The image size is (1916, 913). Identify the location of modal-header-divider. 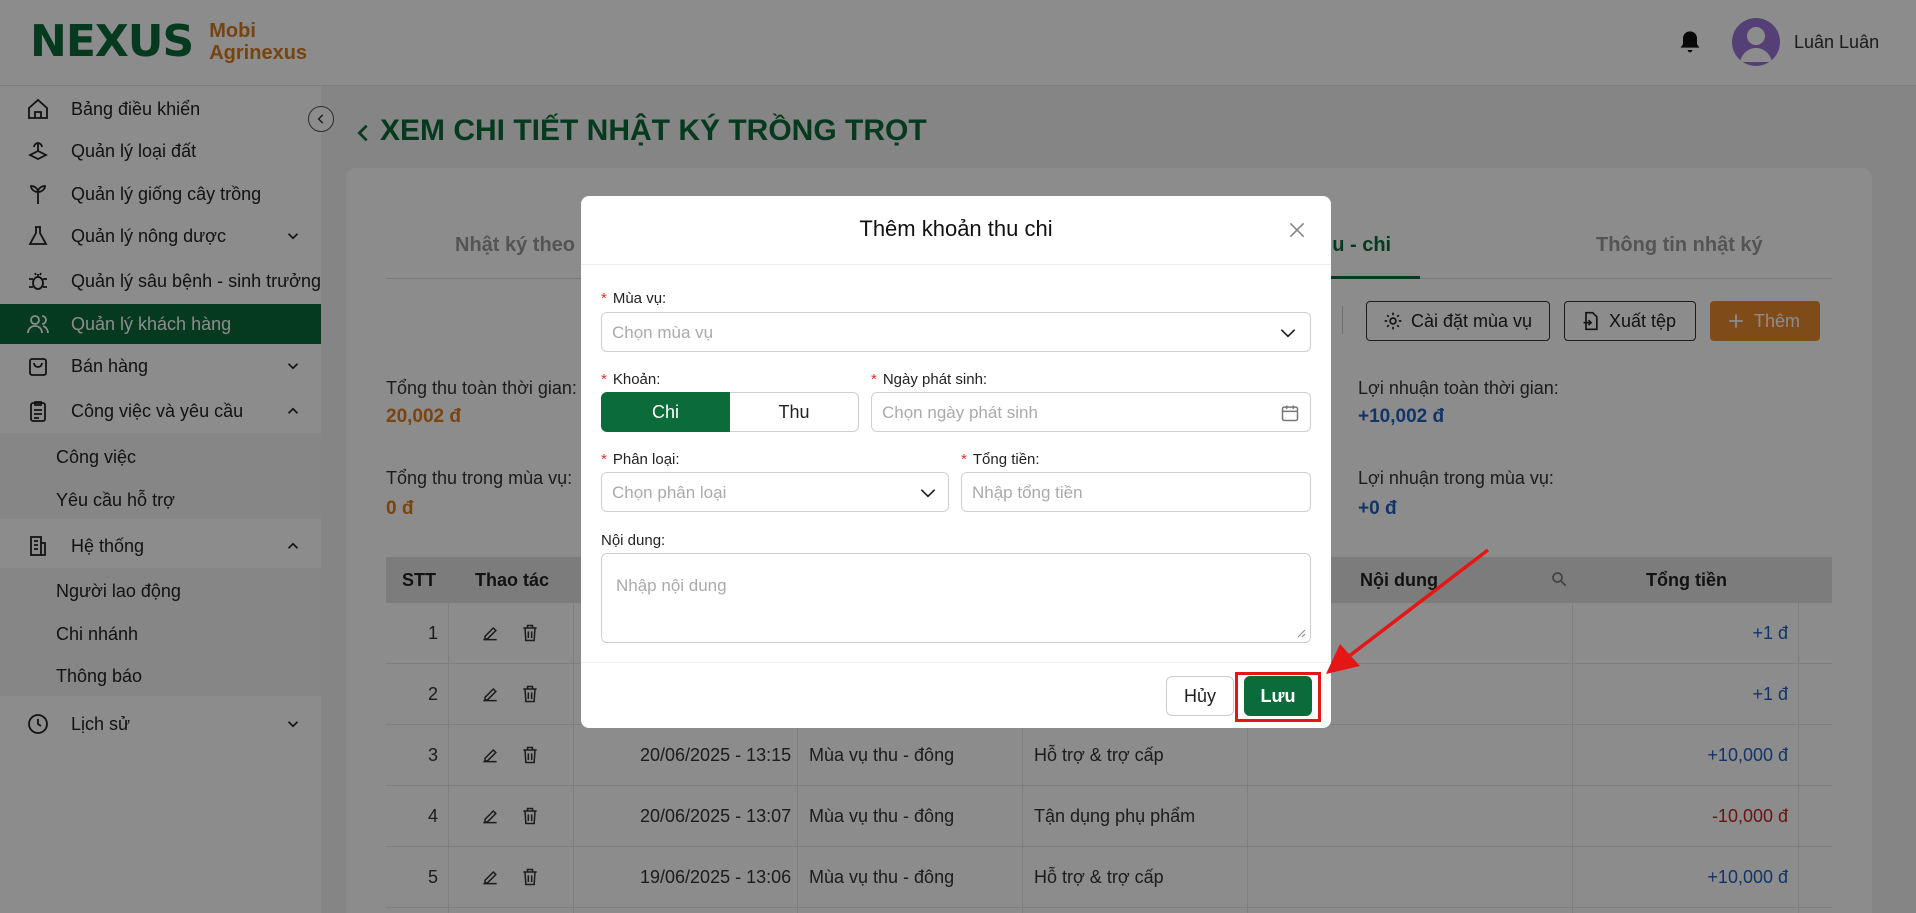
(956, 264).